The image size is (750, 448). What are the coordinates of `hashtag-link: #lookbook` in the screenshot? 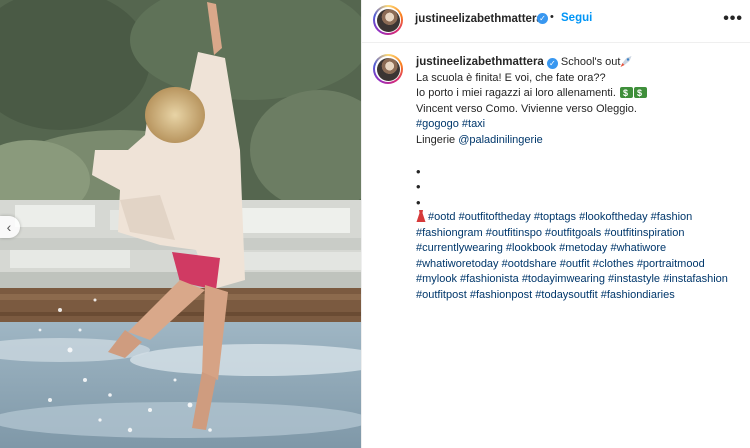 It's located at (531, 248).